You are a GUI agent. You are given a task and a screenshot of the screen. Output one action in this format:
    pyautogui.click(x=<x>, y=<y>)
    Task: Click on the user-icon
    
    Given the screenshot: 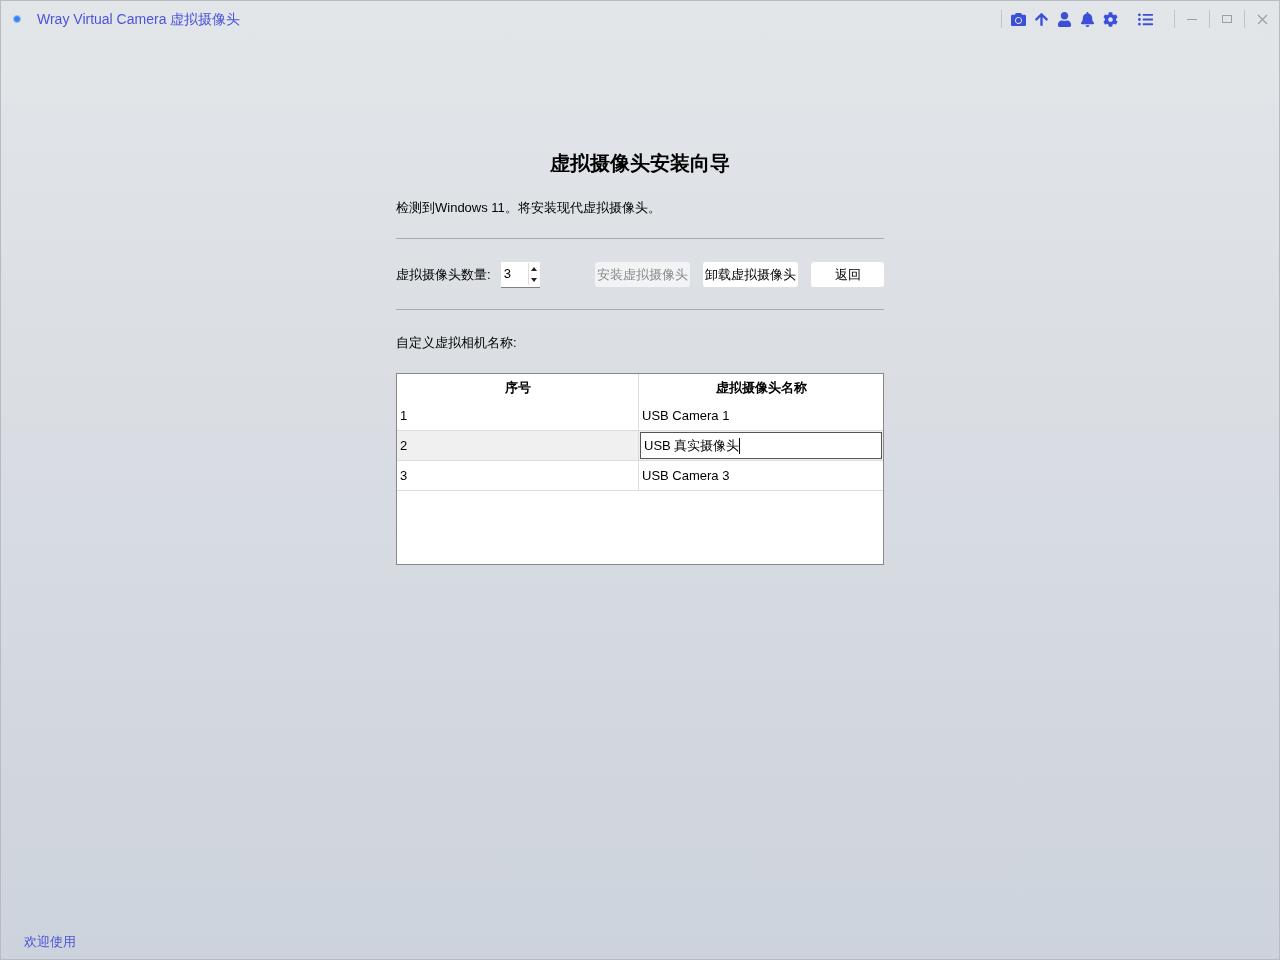 What is the action you would take?
    pyautogui.click(x=1064, y=19)
    